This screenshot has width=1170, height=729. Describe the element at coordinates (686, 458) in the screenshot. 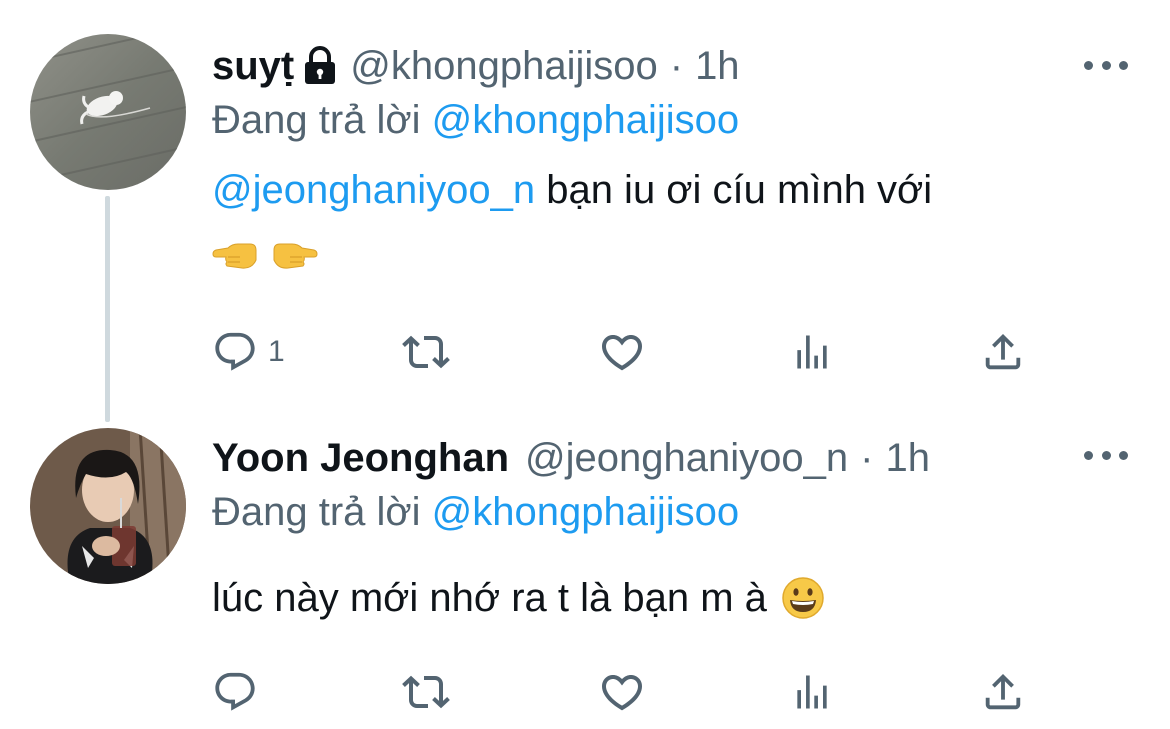

I see `user-handle: @jeonghaniyoo_n` at that location.